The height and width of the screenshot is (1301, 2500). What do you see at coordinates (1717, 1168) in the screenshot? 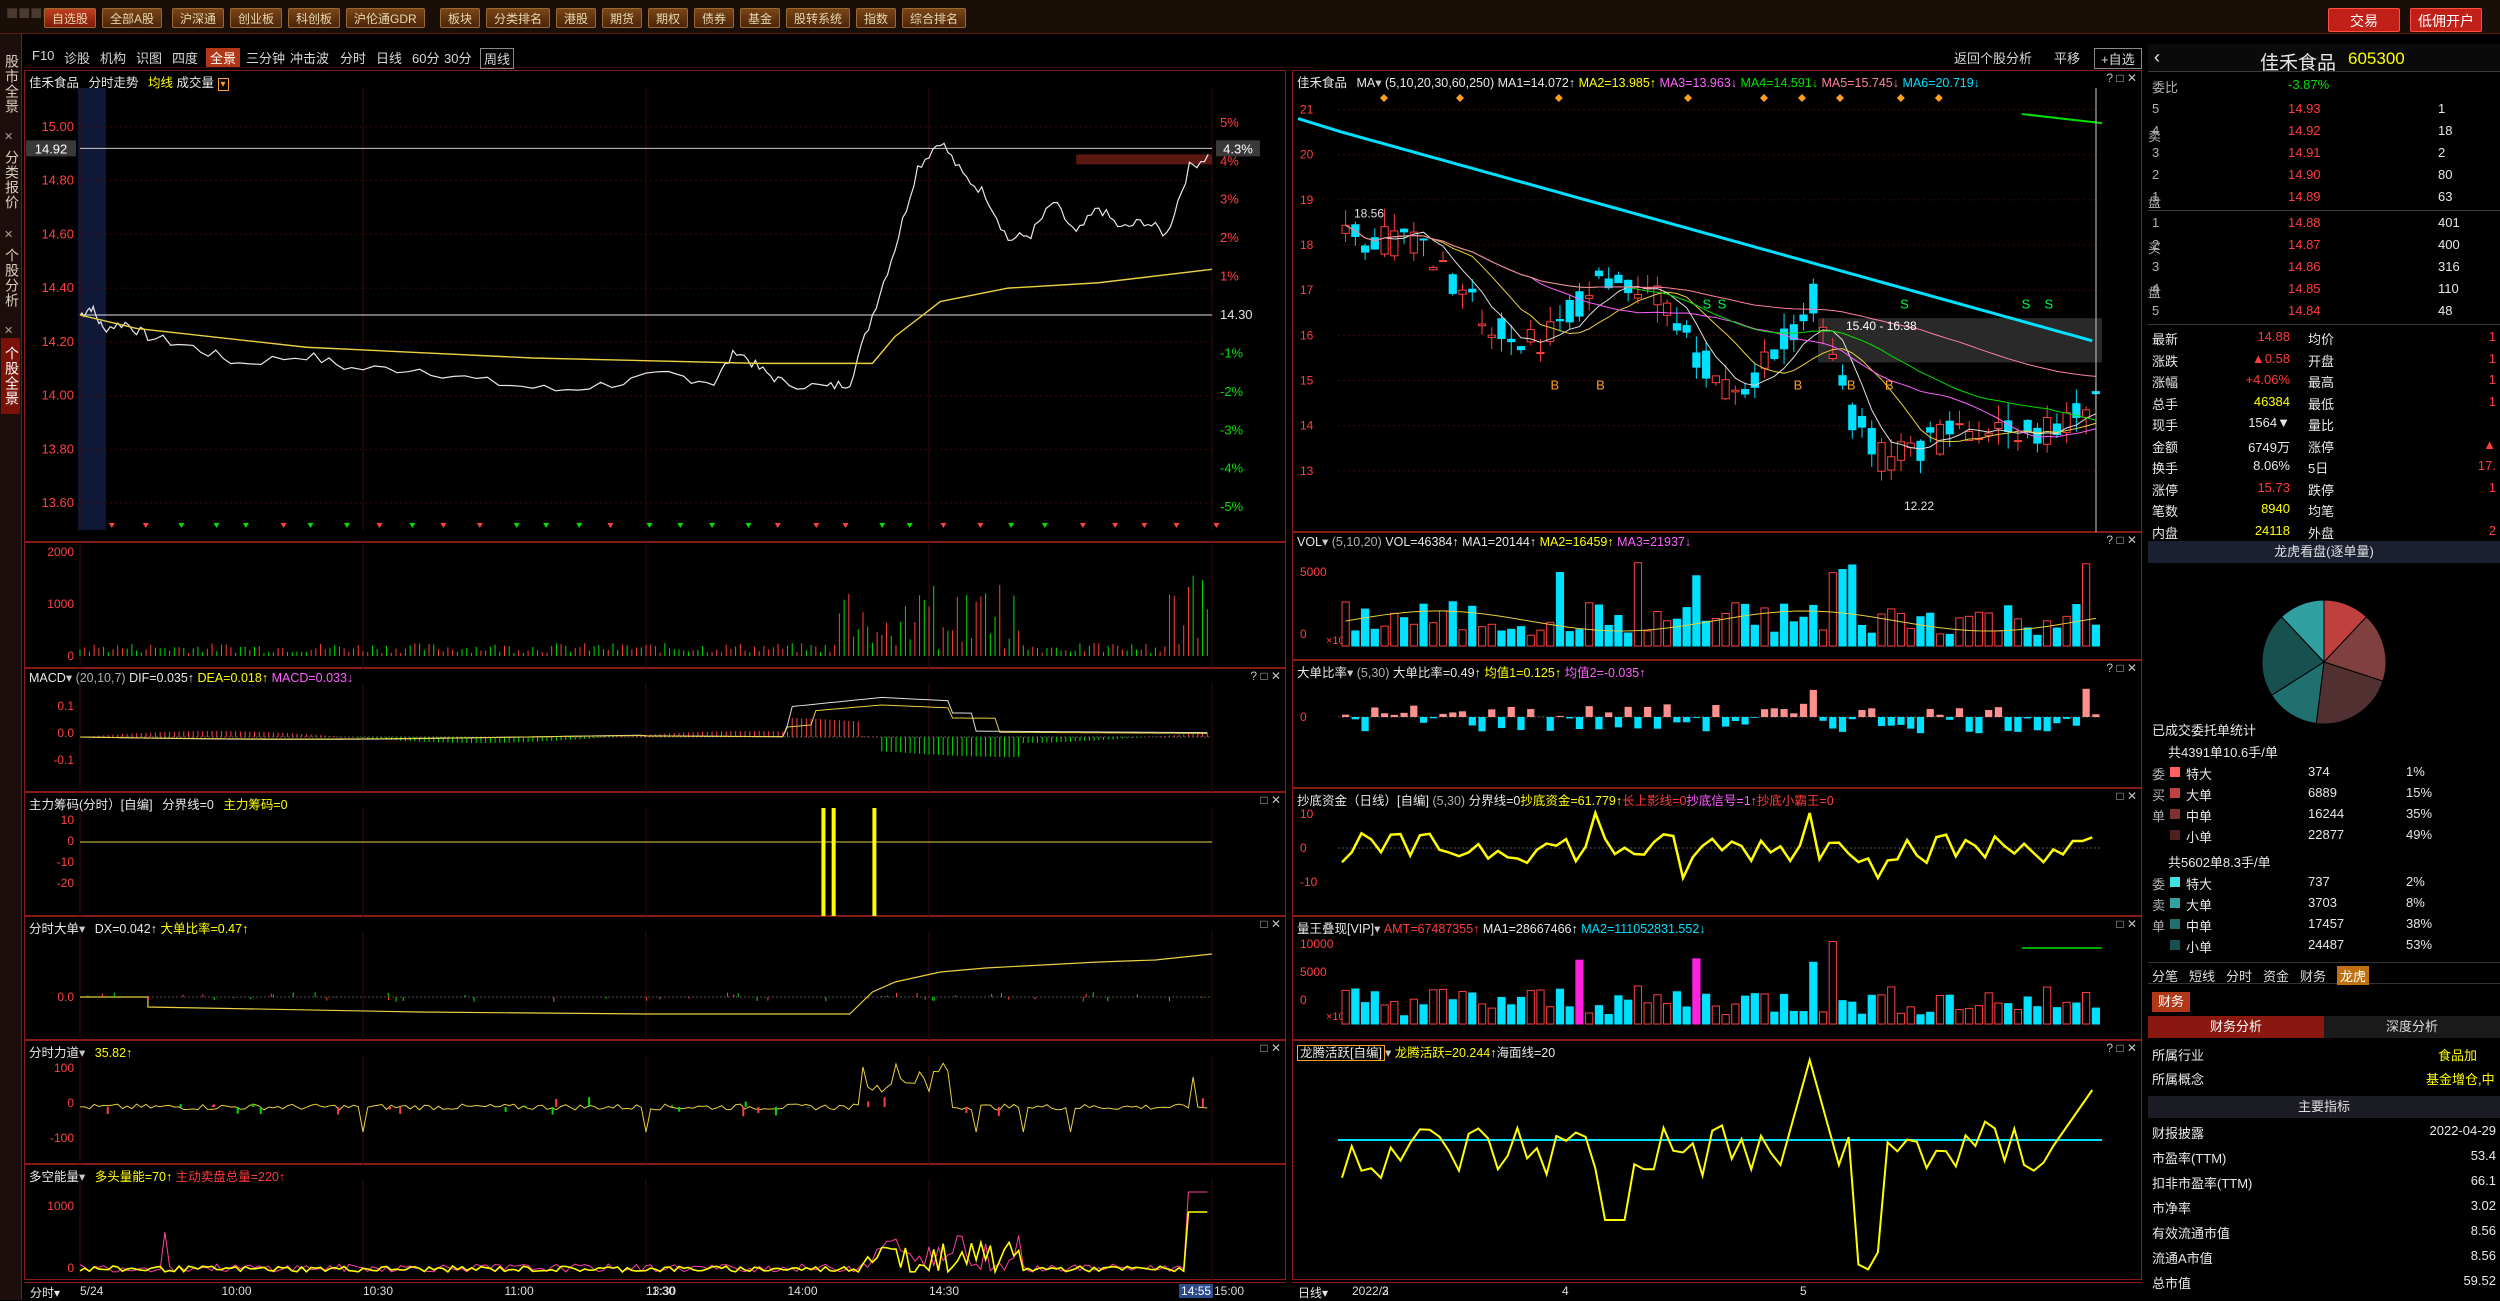
I see `dragon-chart` at bounding box center [1717, 1168].